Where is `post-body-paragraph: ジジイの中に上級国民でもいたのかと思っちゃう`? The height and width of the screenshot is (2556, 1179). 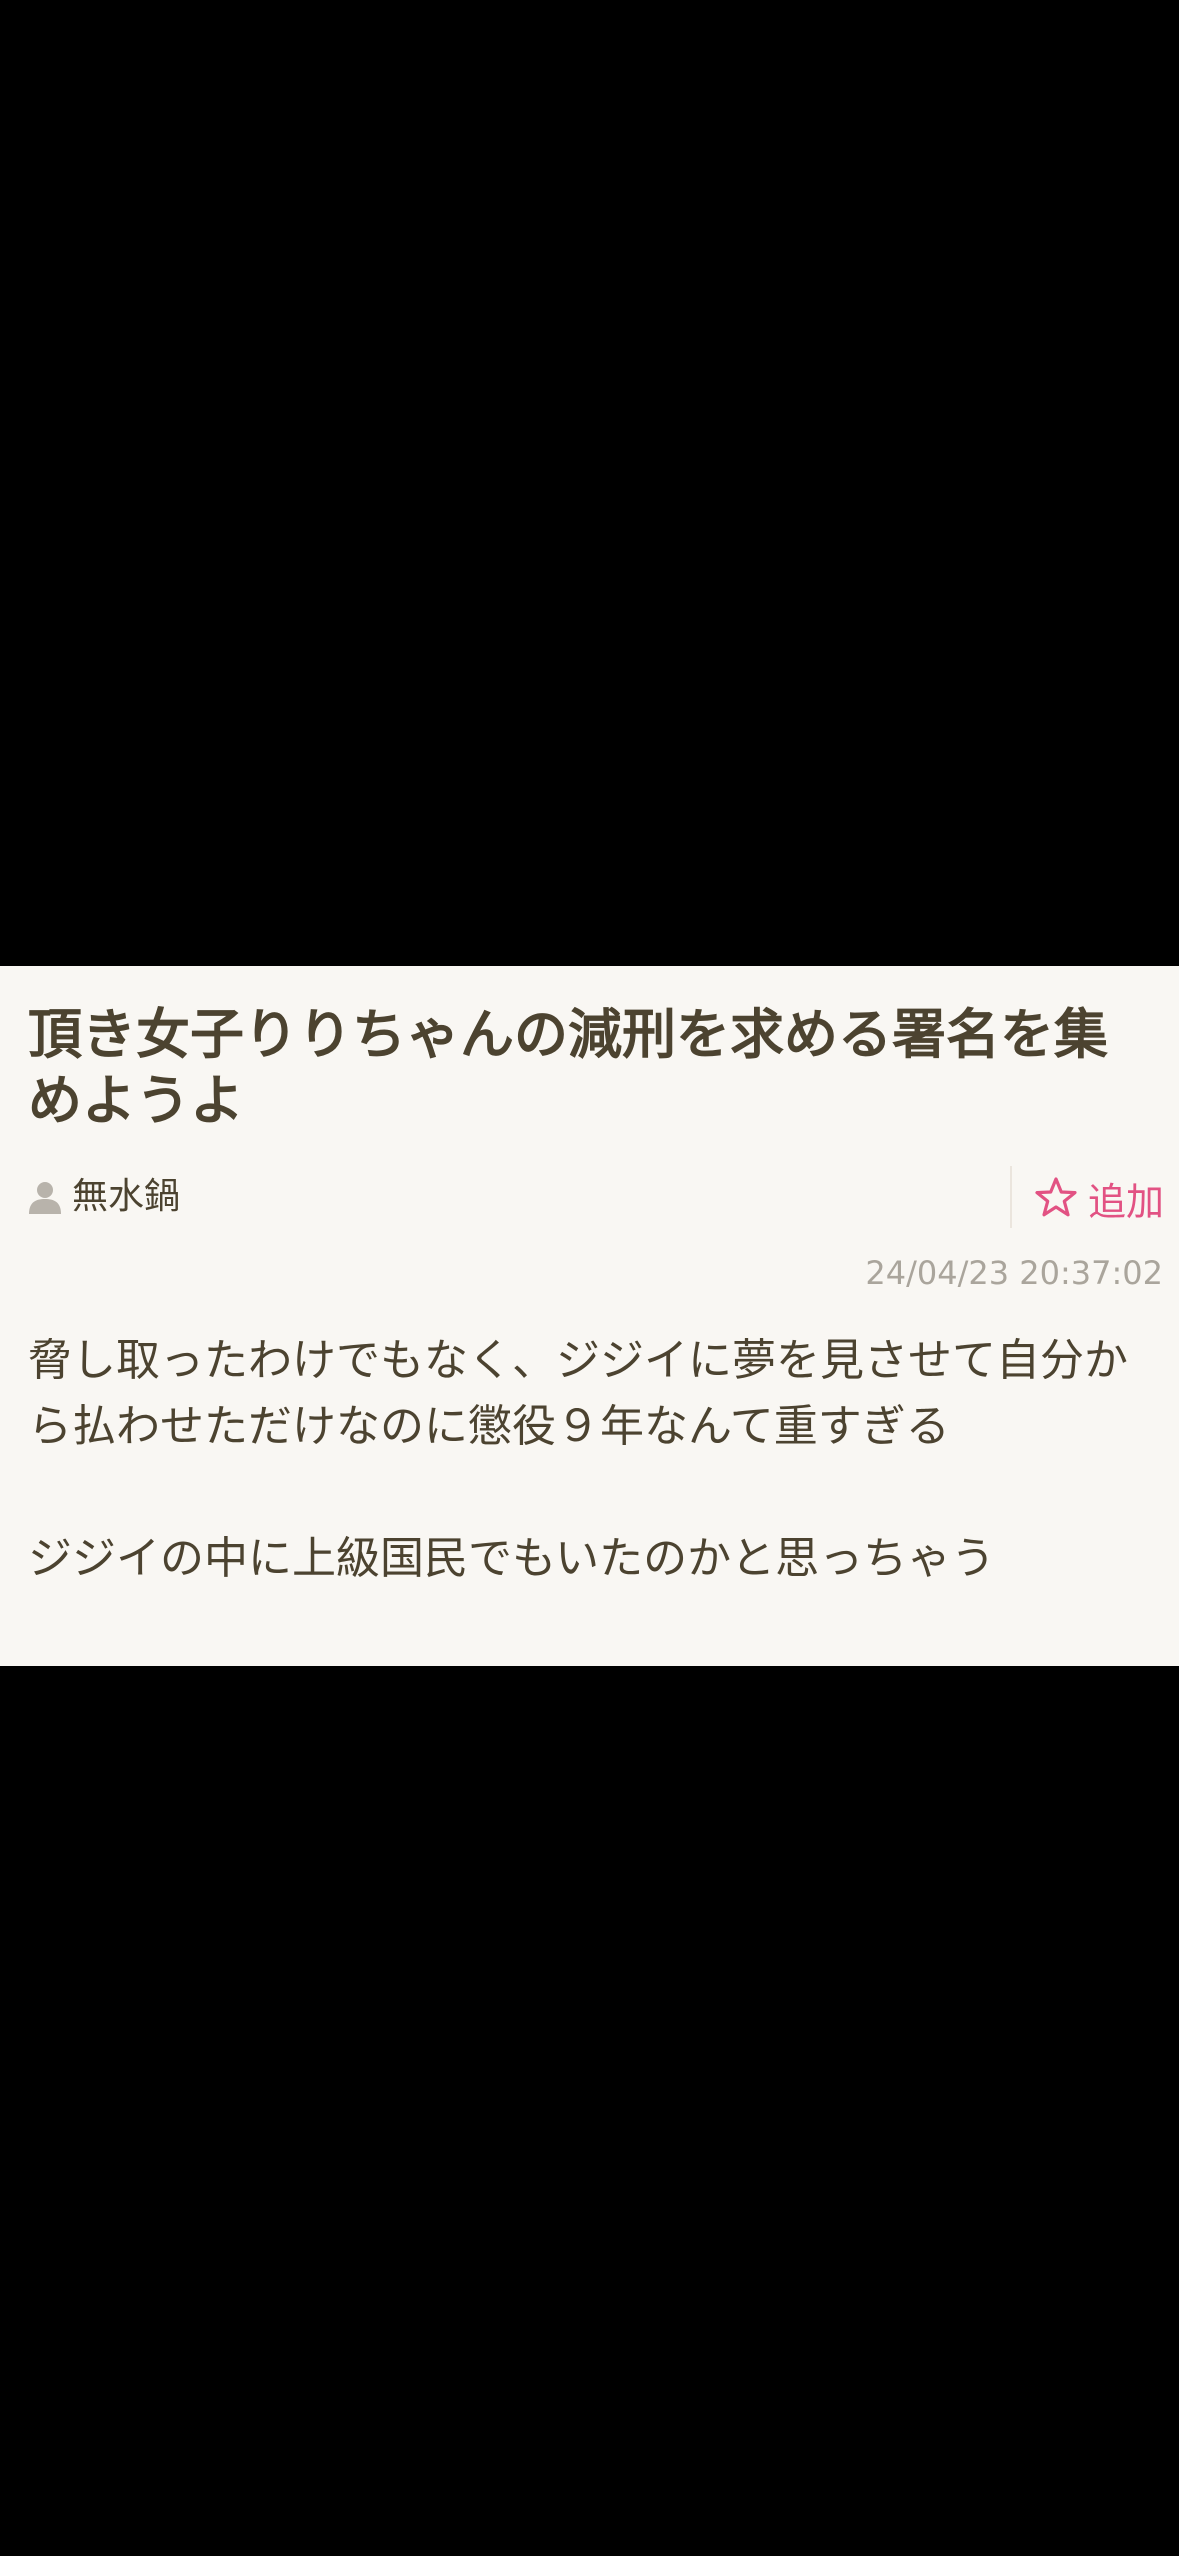
post-body-paragraph: ジジイの中に上級国民でもいたのかと思っちゃう is located at coordinates (512, 1558).